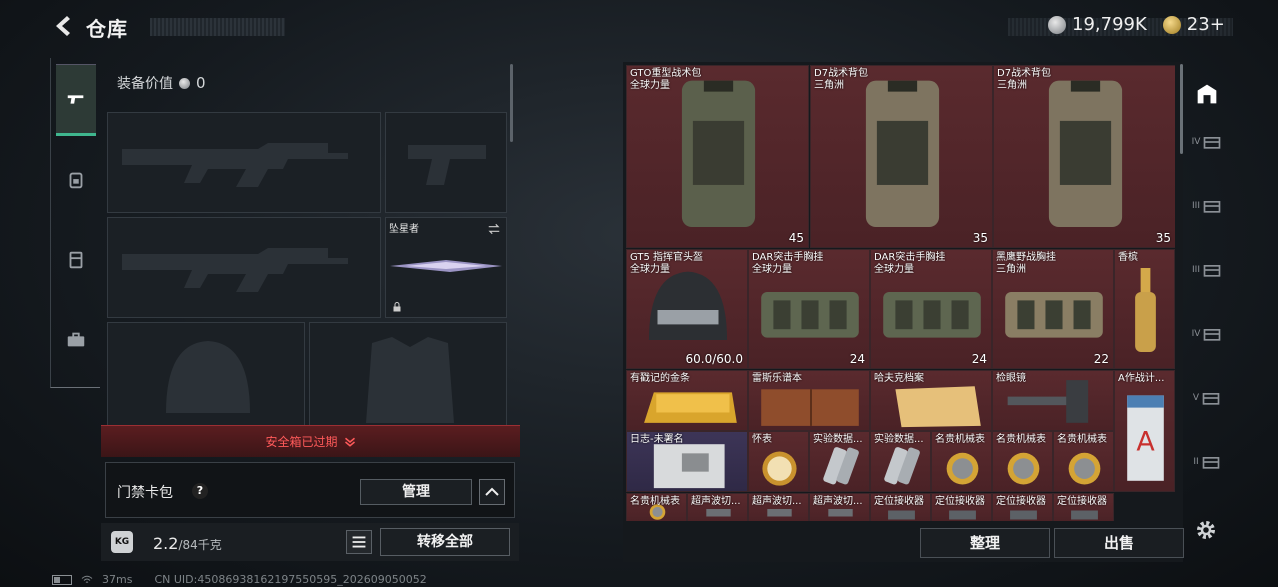 The height and width of the screenshot is (587, 1278). Describe the element at coordinates (206, 373) in the screenshot. I see `helmet-slot` at that location.